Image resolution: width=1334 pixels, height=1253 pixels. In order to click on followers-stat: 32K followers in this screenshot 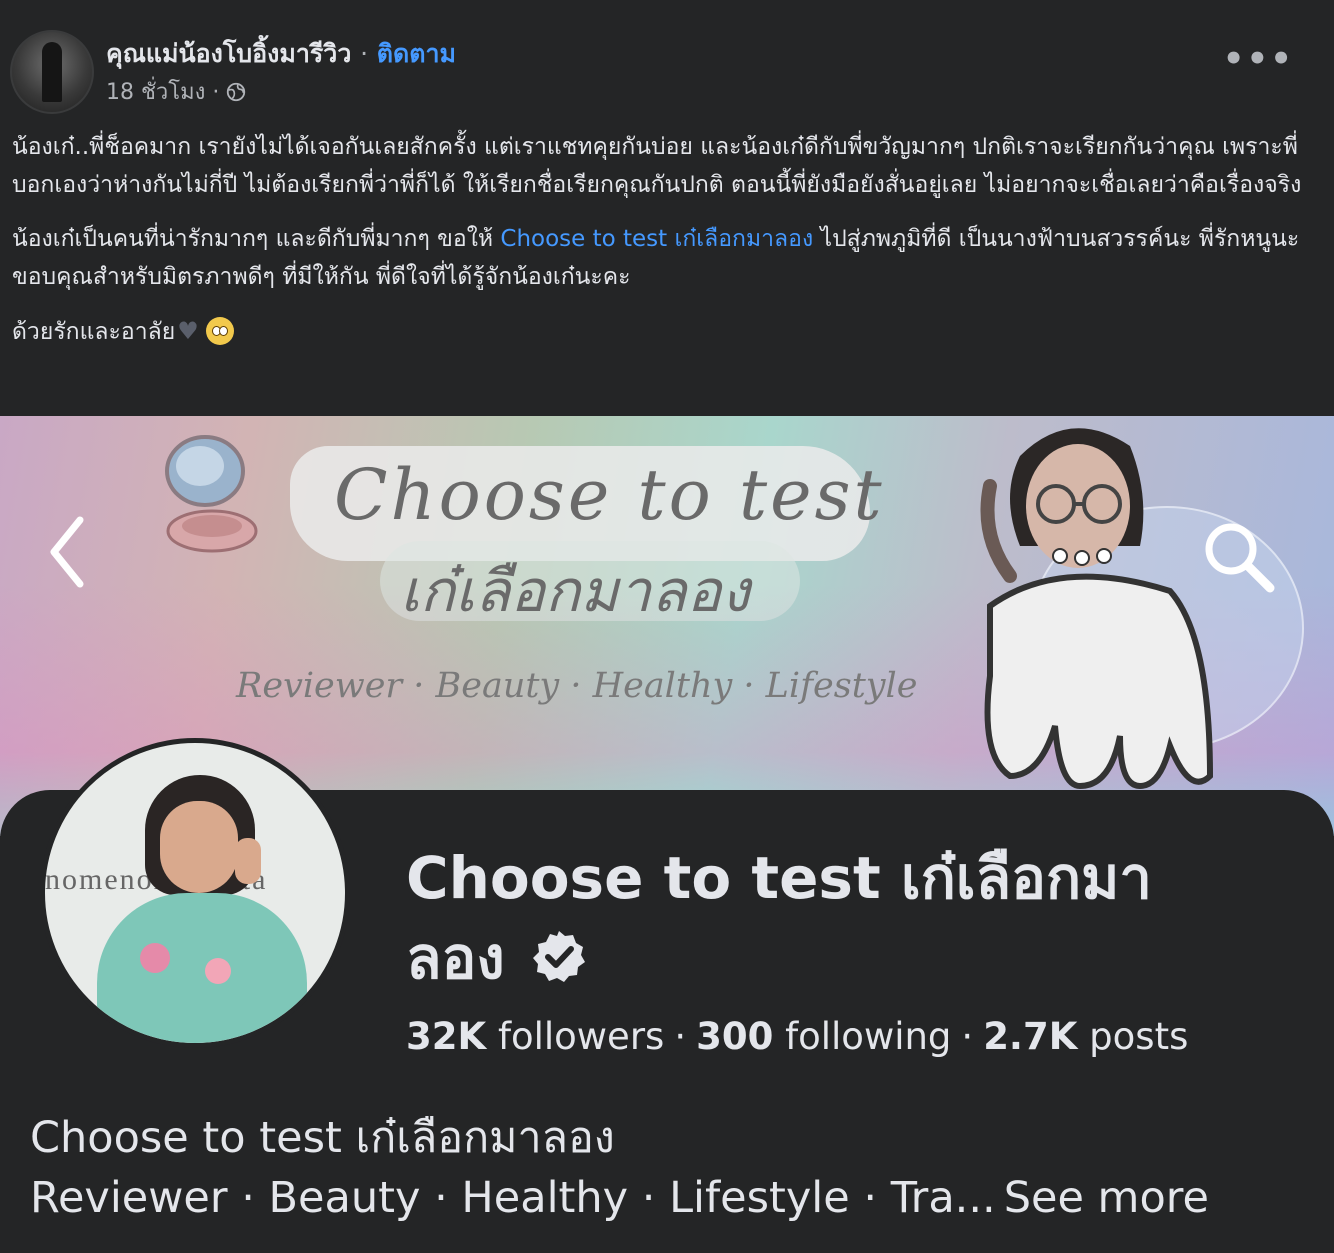, I will do `click(535, 1036)`.